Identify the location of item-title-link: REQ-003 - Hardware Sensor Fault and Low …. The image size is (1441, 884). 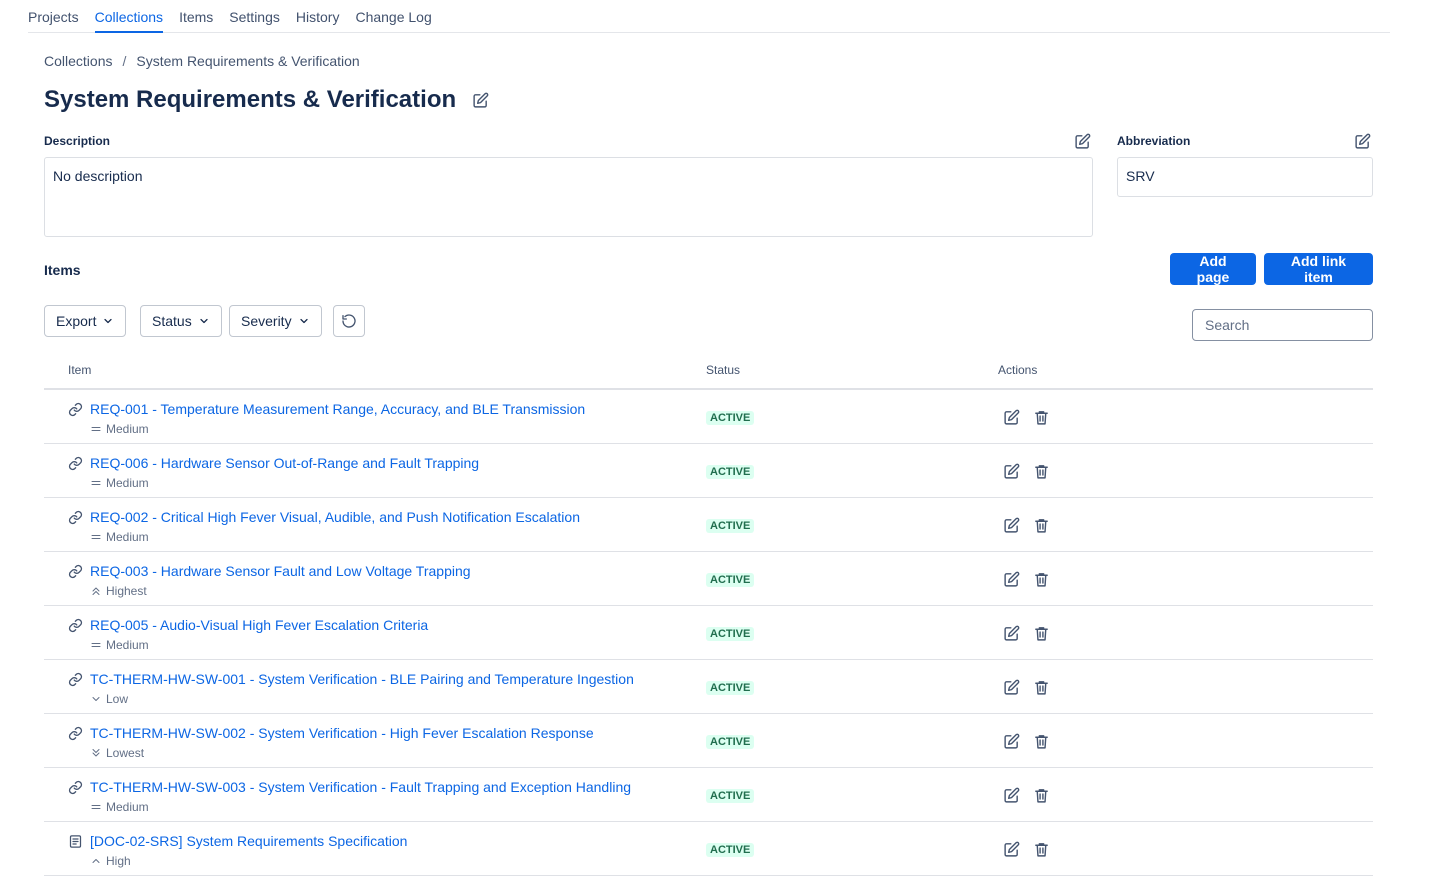
(280, 571).